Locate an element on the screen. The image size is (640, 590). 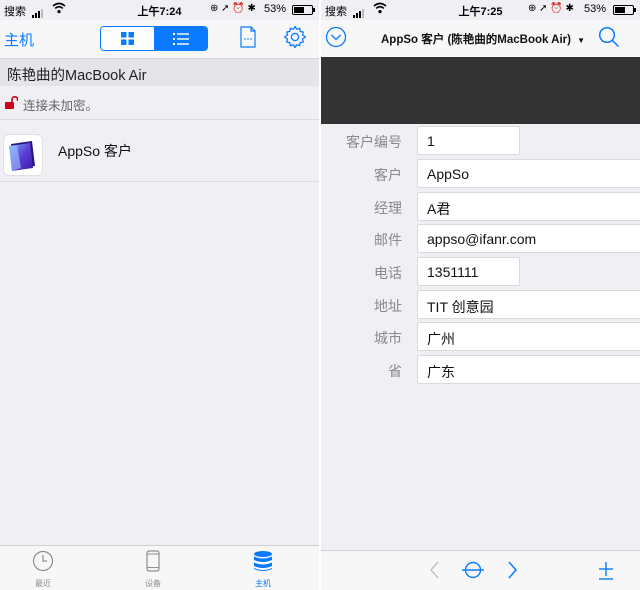
field-row-manager: 经理 A君 is located at coordinates (480, 206).